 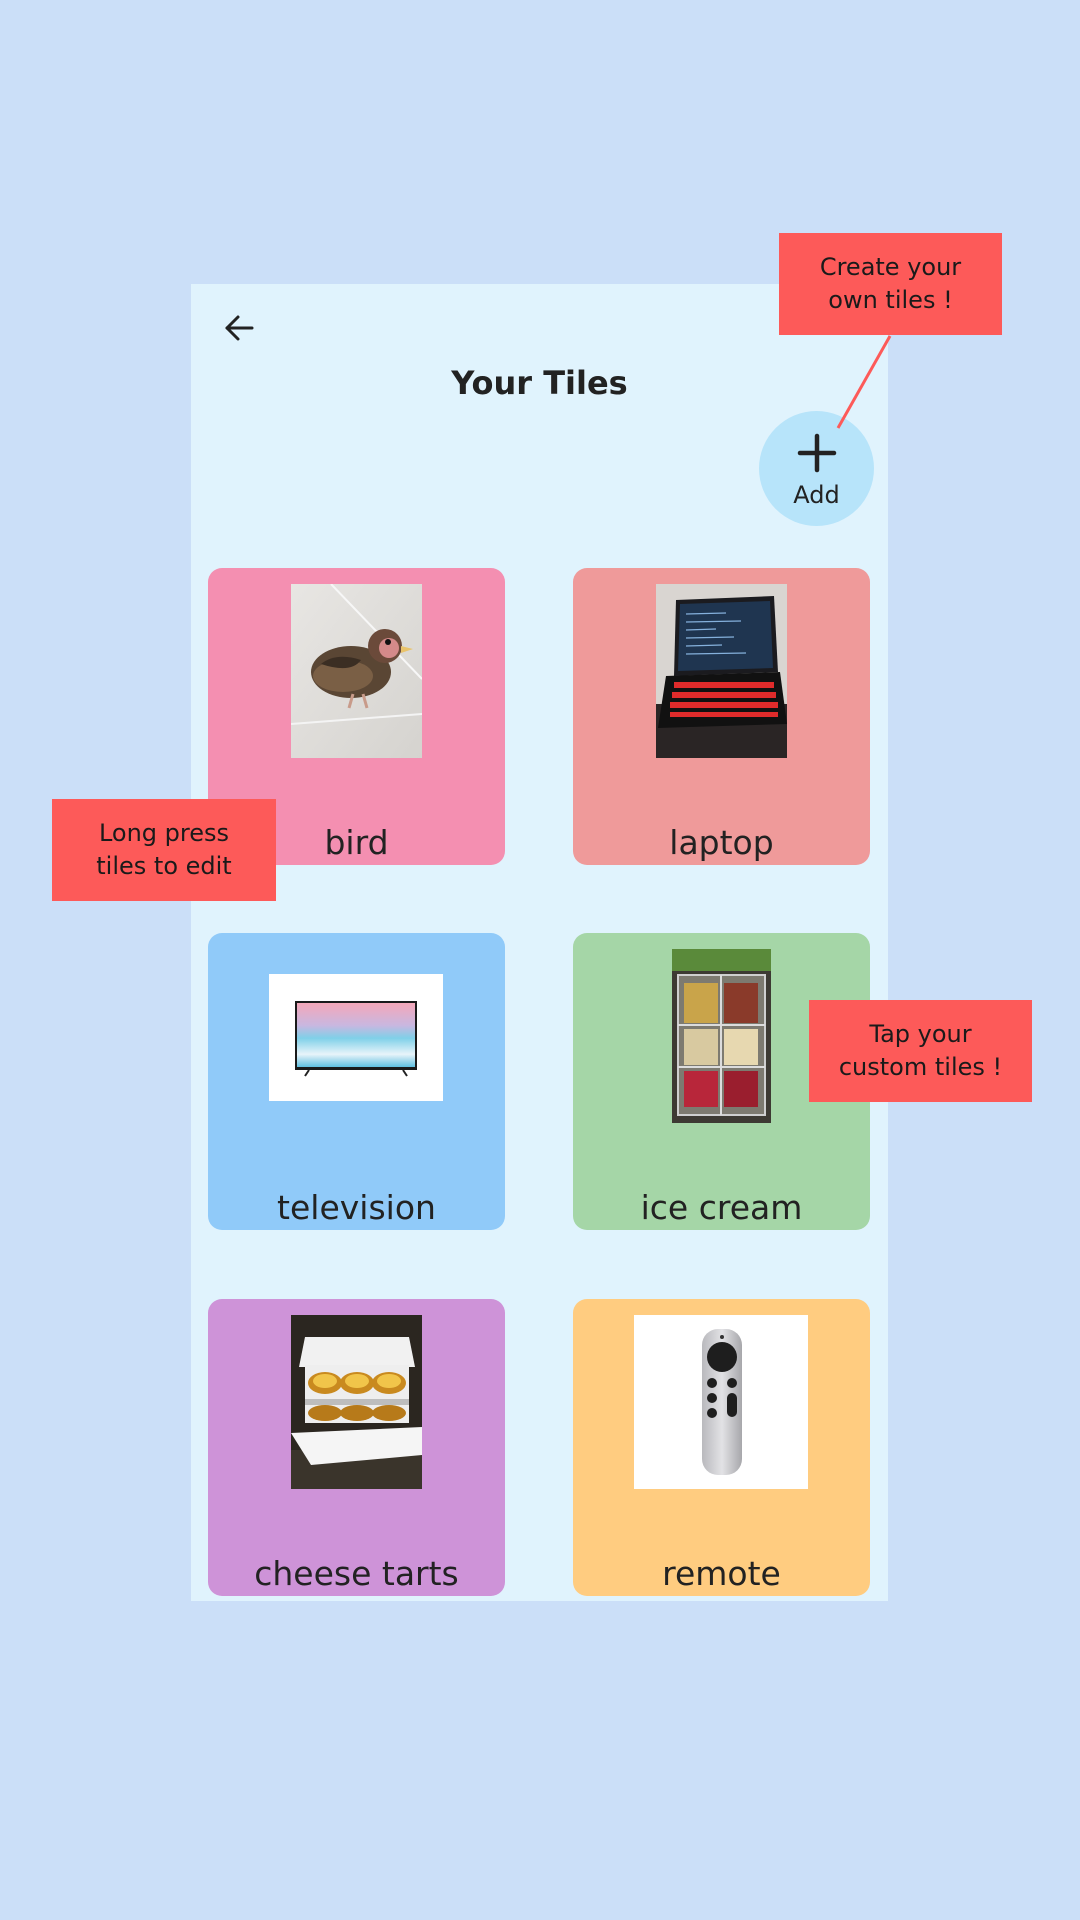 What do you see at coordinates (721, 1207) in the screenshot?
I see `tile-label: ice cream` at bounding box center [721, 1207].